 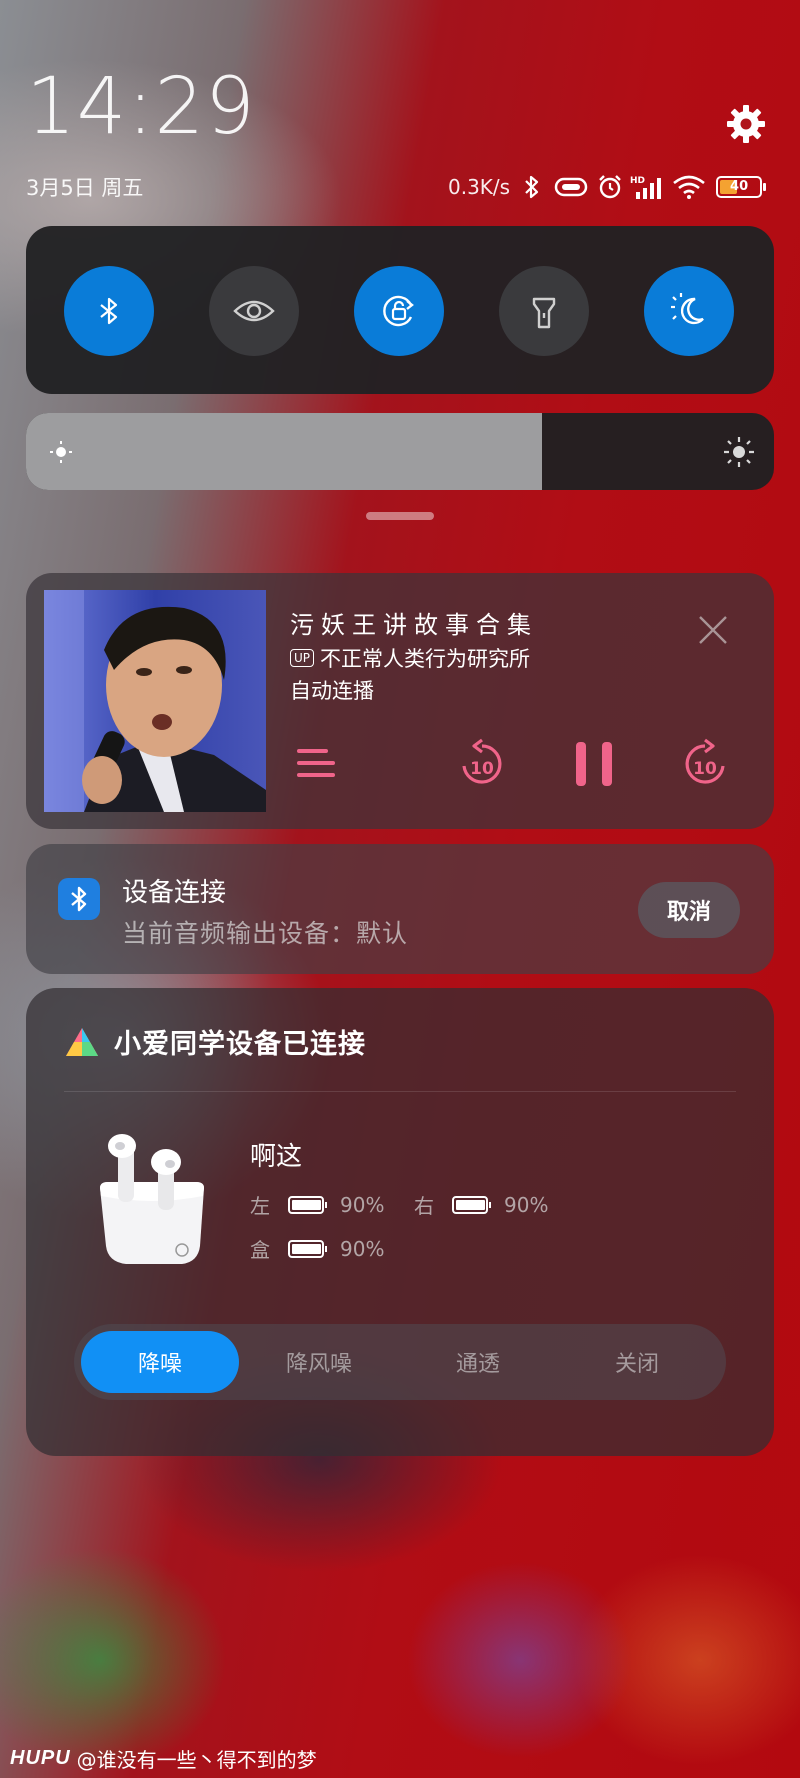 I want to click on right-value: 90%, so click(x=526, y=1204).